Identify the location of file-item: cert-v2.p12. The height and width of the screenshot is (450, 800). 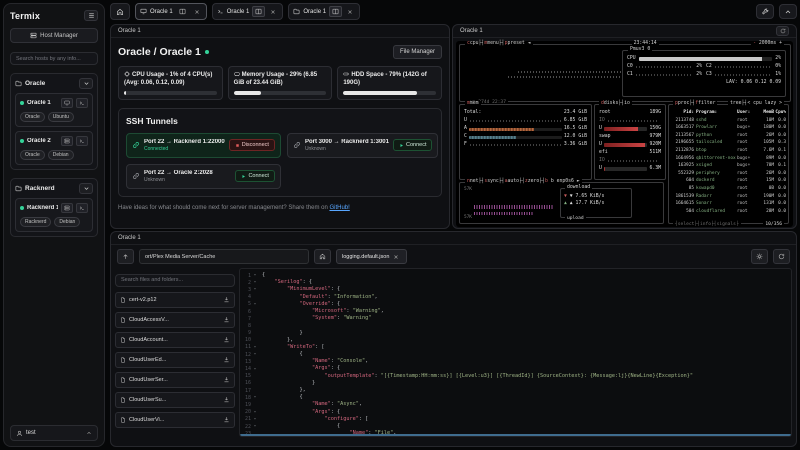
(175, 299).